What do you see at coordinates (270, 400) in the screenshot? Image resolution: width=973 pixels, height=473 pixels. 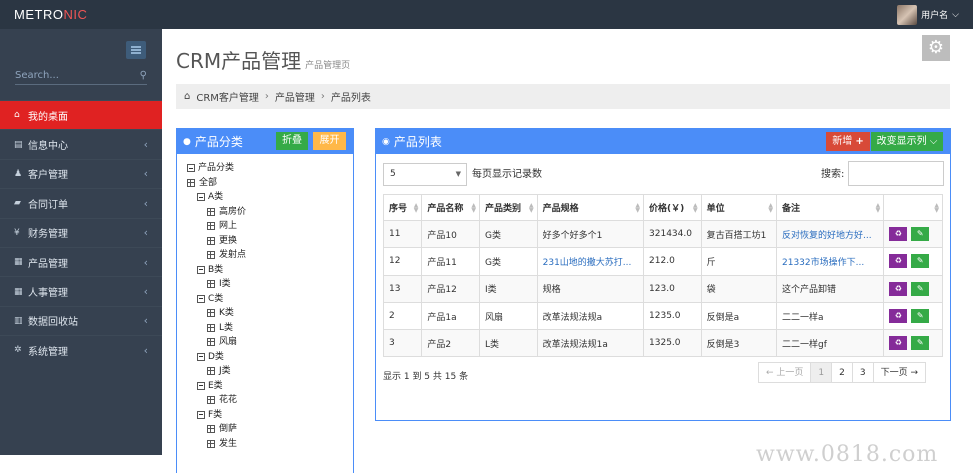 I see `tree-node: 花花` at bounding box center [270, 400].